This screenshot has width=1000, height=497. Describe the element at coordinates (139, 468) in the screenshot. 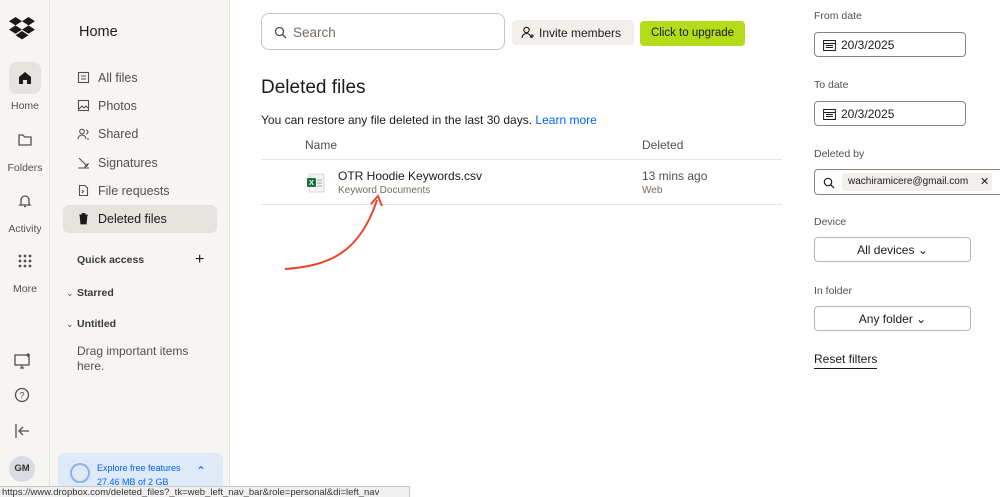

I see `explore-title: Explore free features` at that location.